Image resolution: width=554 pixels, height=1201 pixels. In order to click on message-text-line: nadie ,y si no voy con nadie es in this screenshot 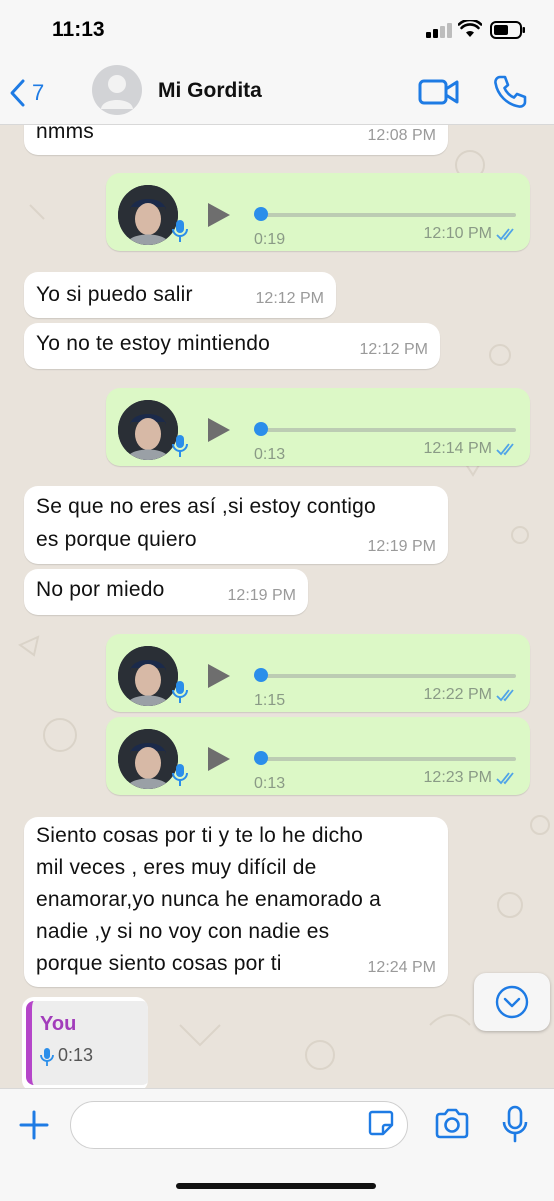, I will do `click(183, 931)`.